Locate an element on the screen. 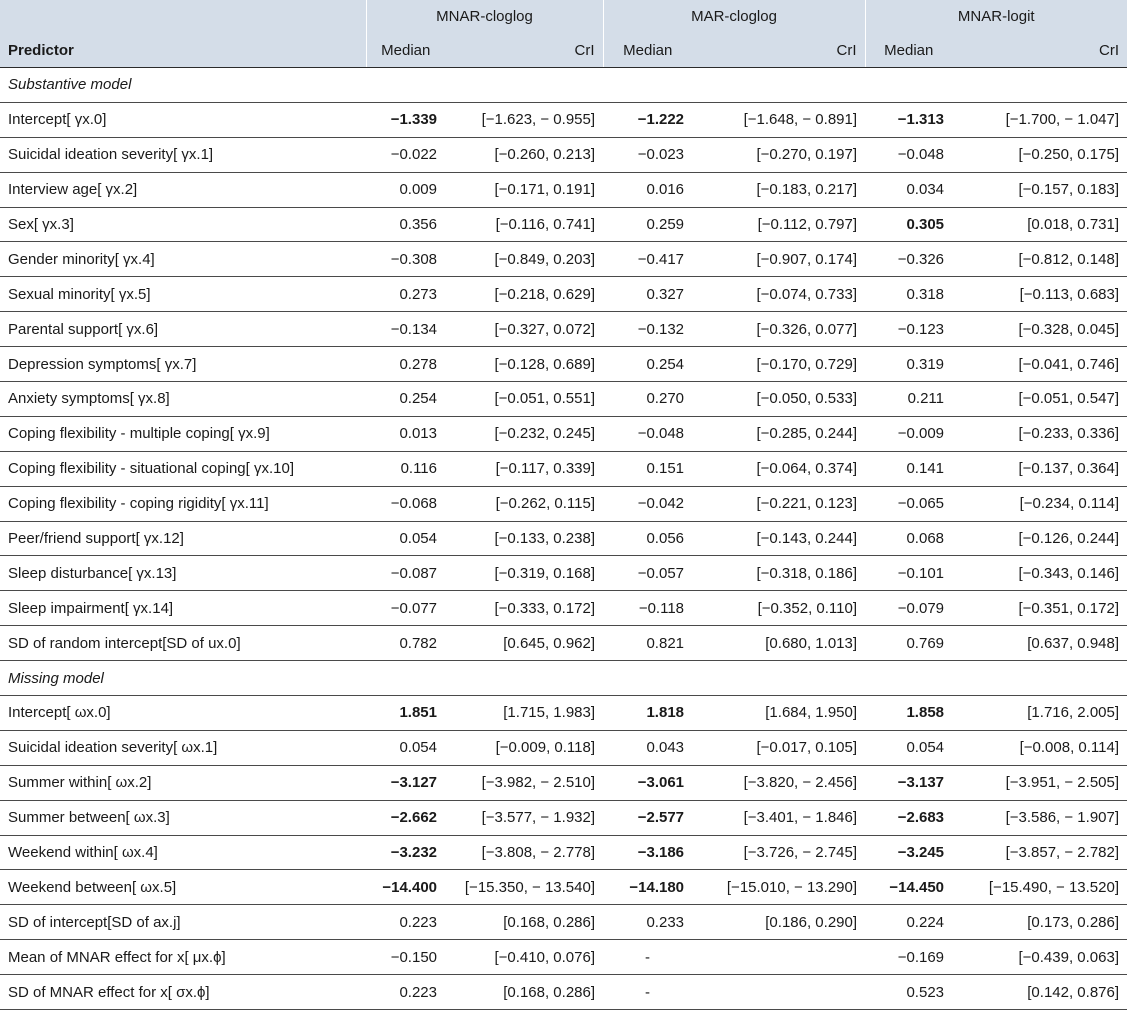 This screenshot has height=1010, width=1127. median-cell: 0.523 is located at coordinates (909, 992).